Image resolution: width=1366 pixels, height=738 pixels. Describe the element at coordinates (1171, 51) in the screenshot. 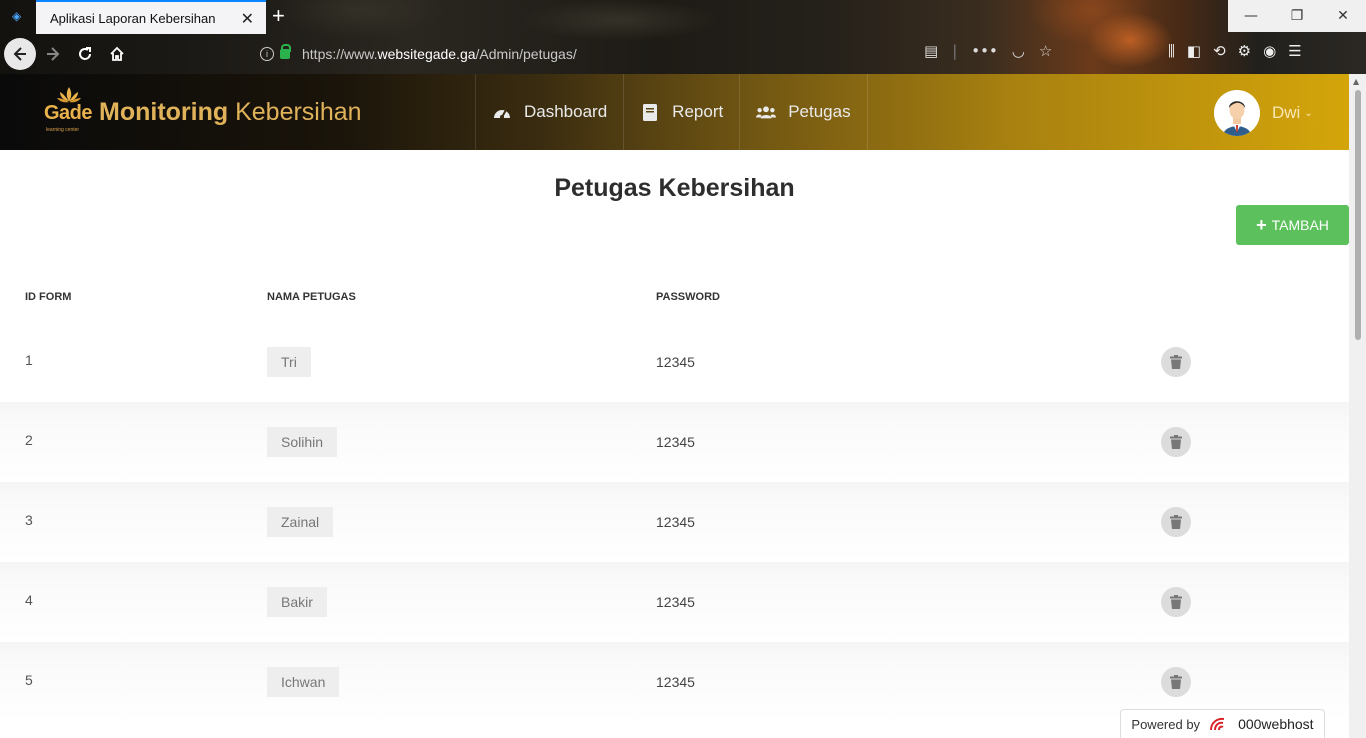

I see `library-icon: ⫼` at that location.